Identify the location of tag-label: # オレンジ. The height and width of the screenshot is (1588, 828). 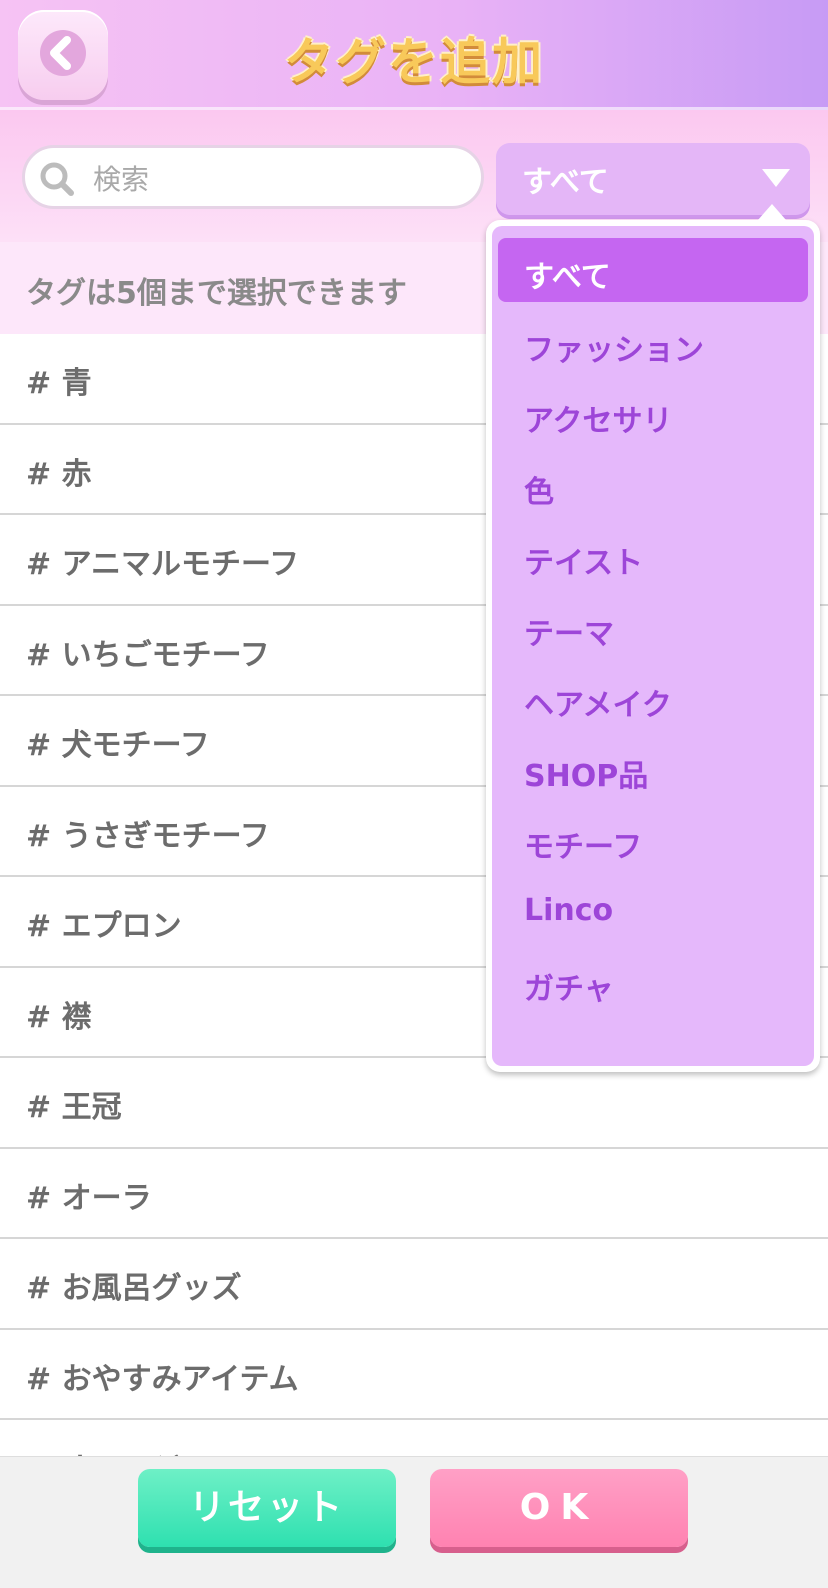
(104, 1450).